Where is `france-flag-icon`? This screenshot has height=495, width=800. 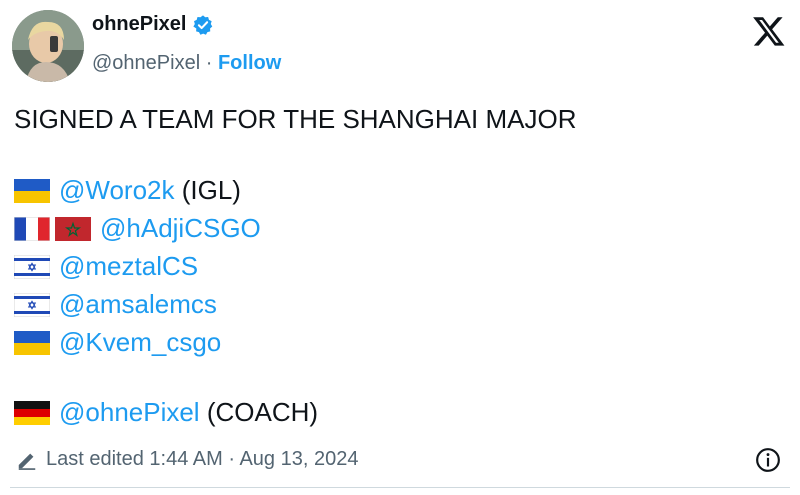 france-flag-icon is located at coordinates (32, 229).